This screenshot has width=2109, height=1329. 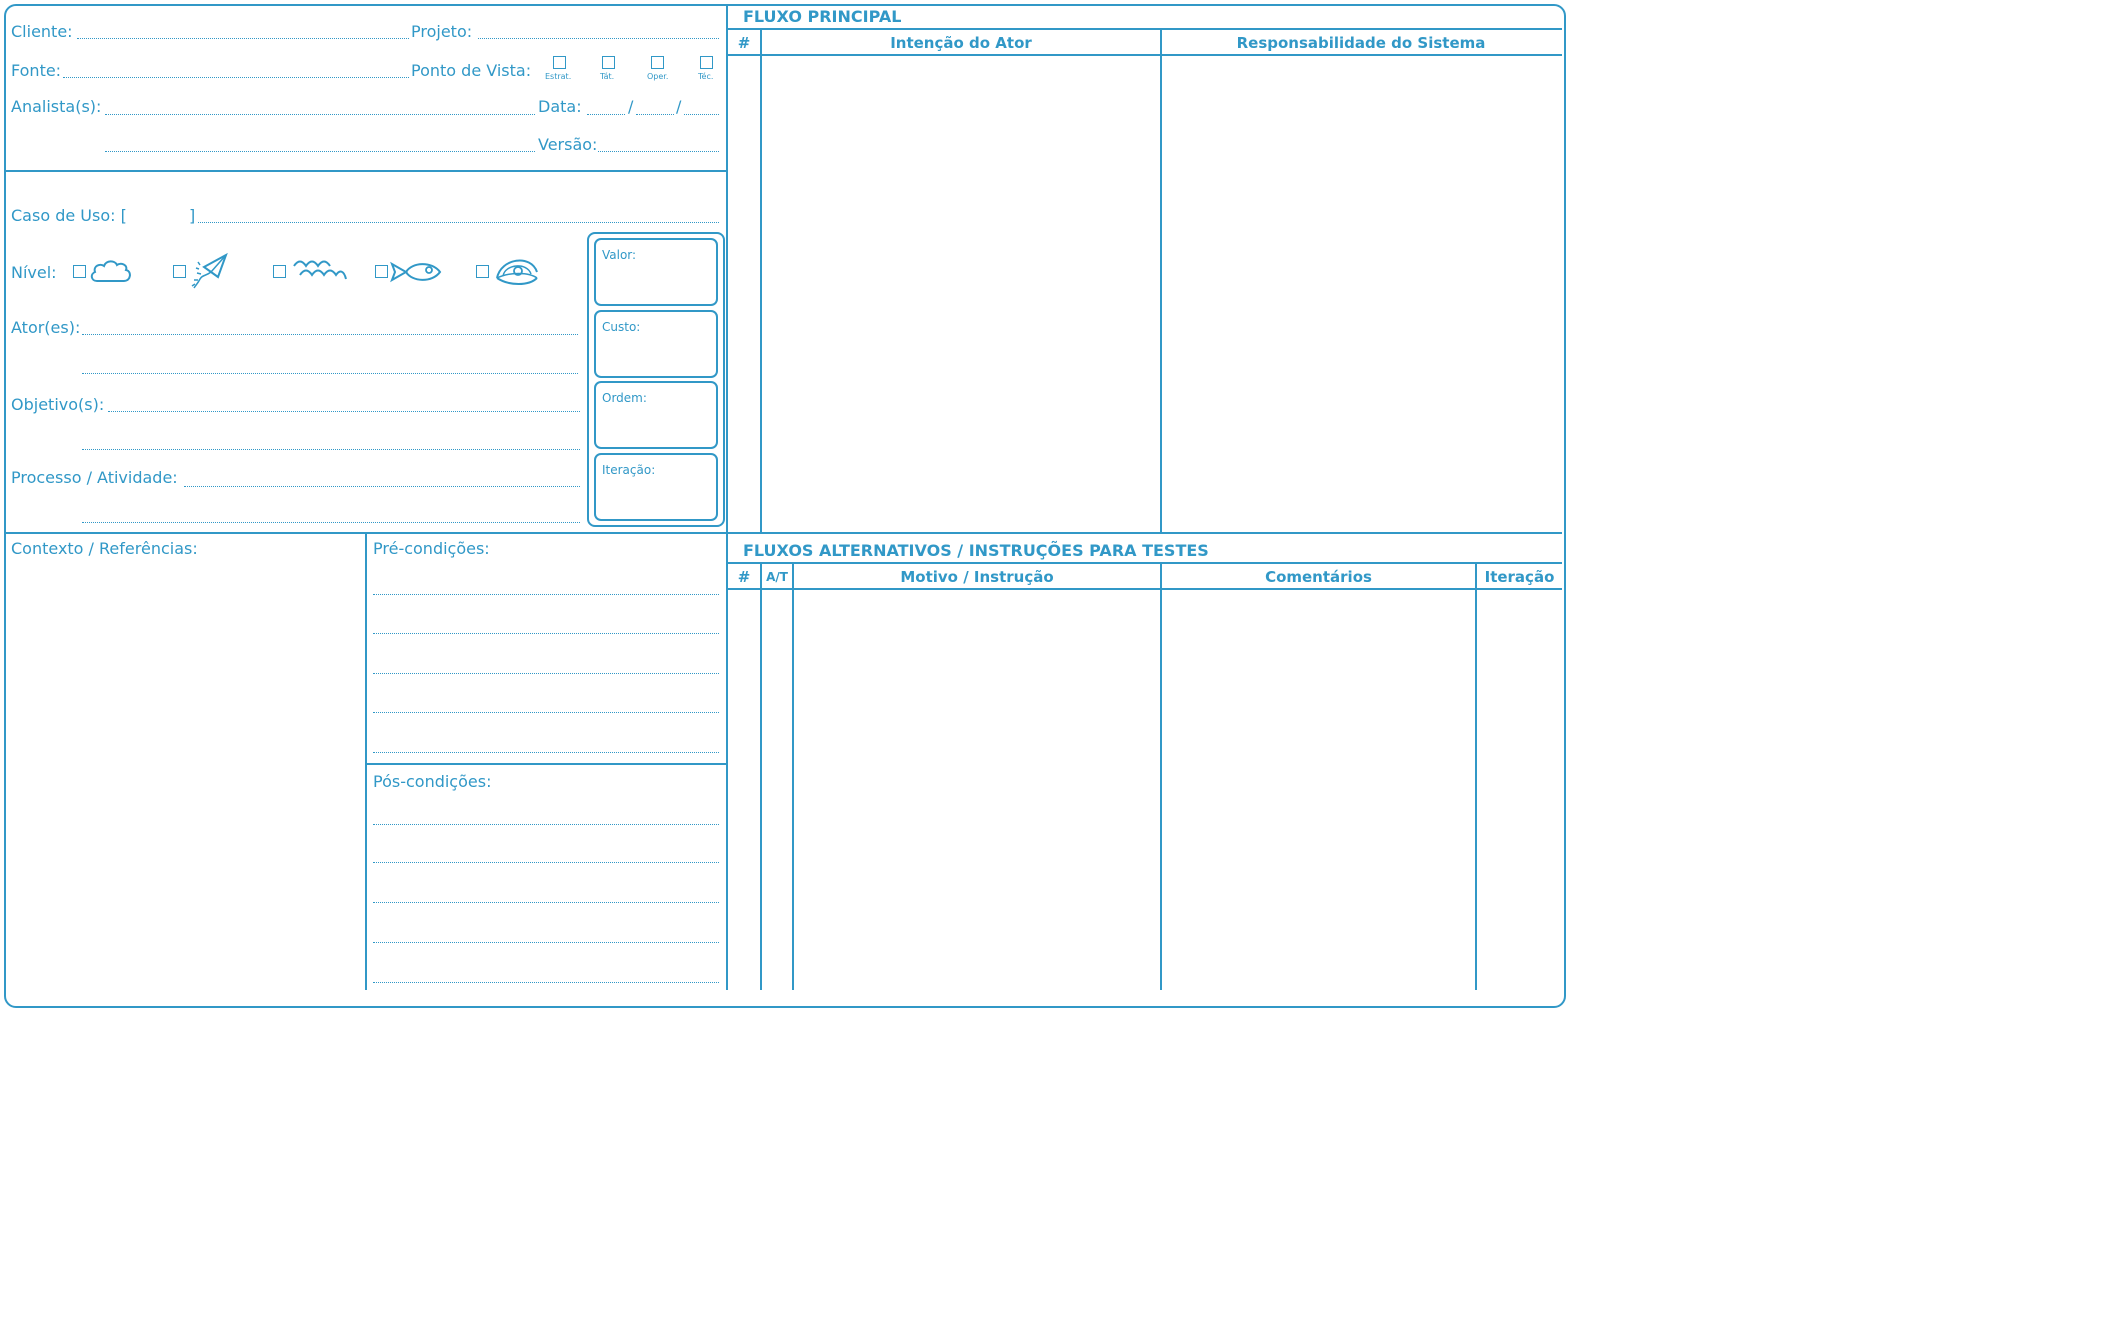 I want to click on context-divider, so click(x=366, y=761).